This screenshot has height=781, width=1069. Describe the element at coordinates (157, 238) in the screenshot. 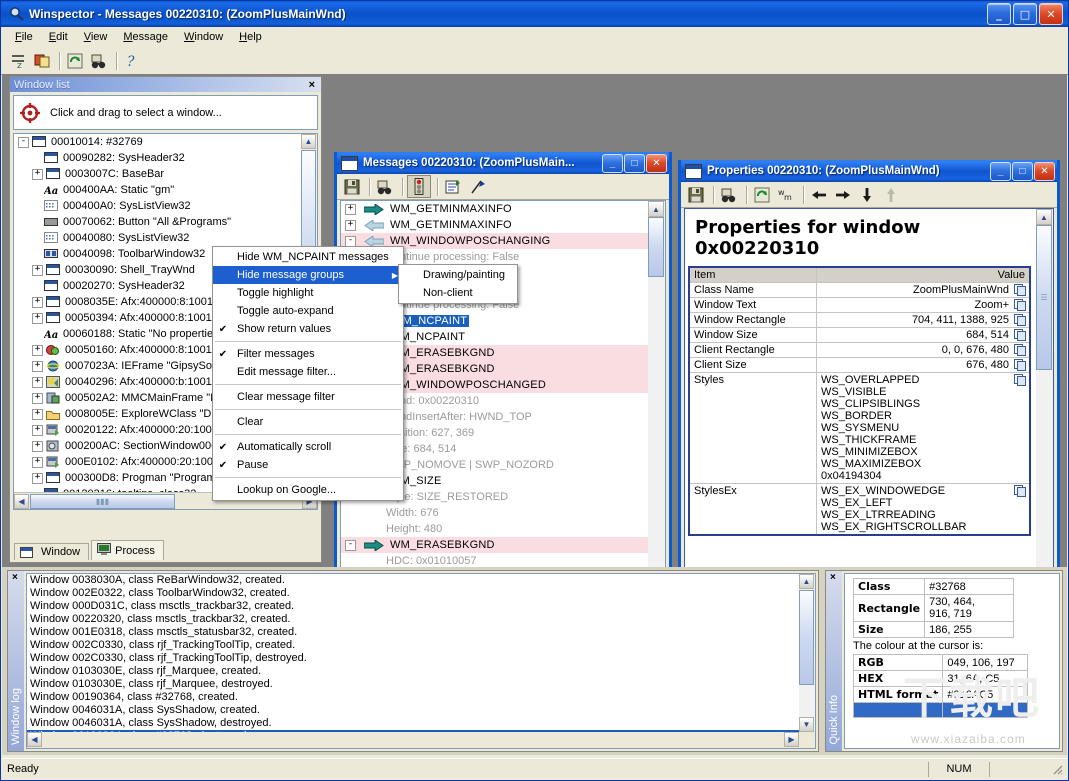

I see `tree-item: 00040080: SysListView32` at that location.